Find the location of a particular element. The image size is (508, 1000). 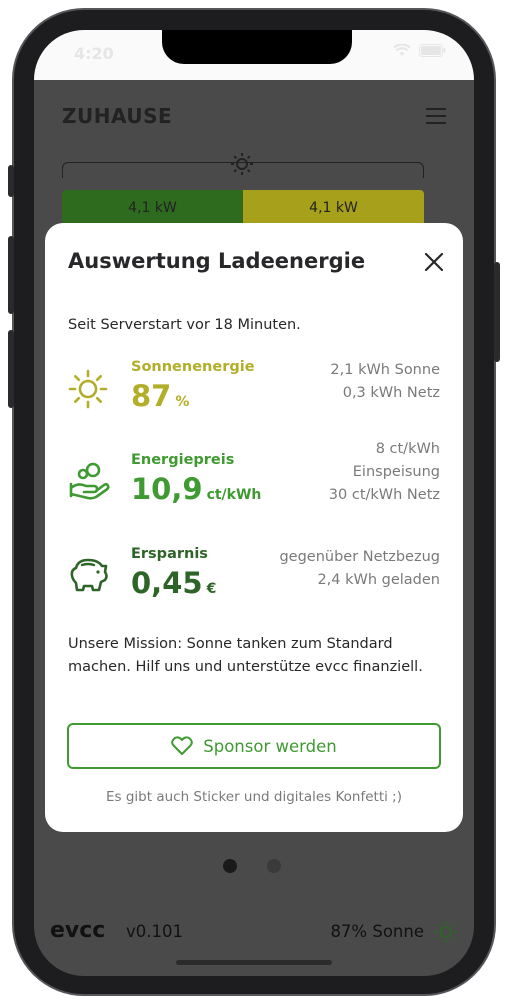

metric-details: 8 ct/kWh Einspeisung 30 ct/kWh Netz is located at coordinates (384, 472).